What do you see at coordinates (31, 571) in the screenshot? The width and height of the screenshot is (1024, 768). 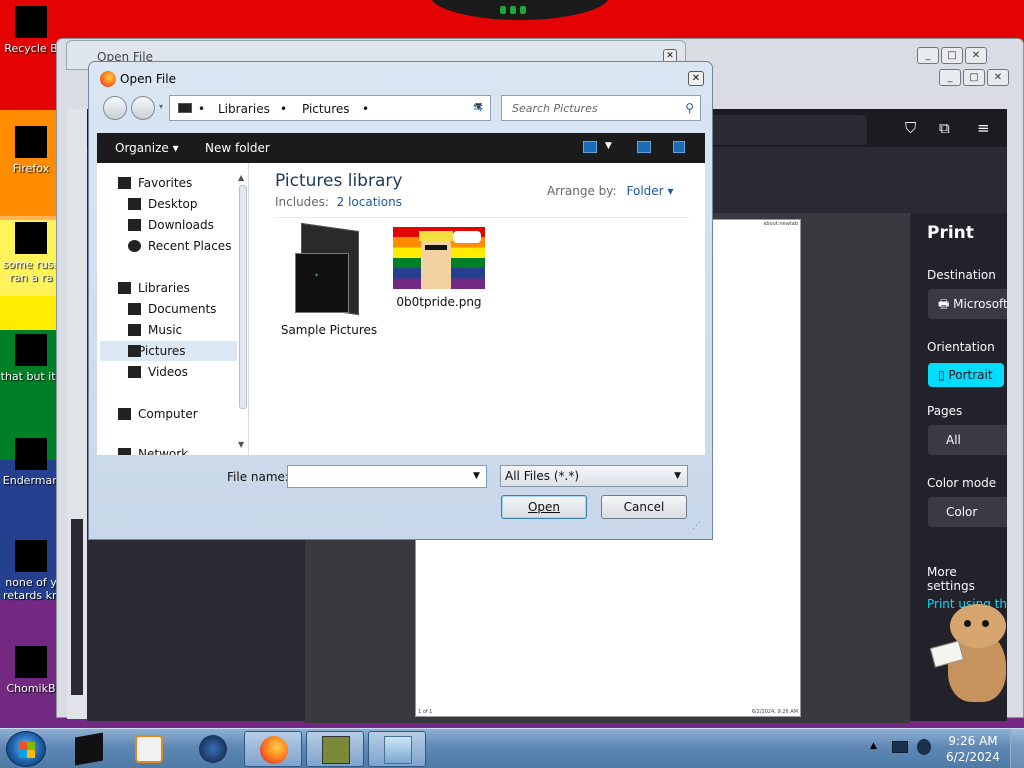 I see `desktop-icon-none-of-y: none of y retards kn` at bounding box center [31, 571].